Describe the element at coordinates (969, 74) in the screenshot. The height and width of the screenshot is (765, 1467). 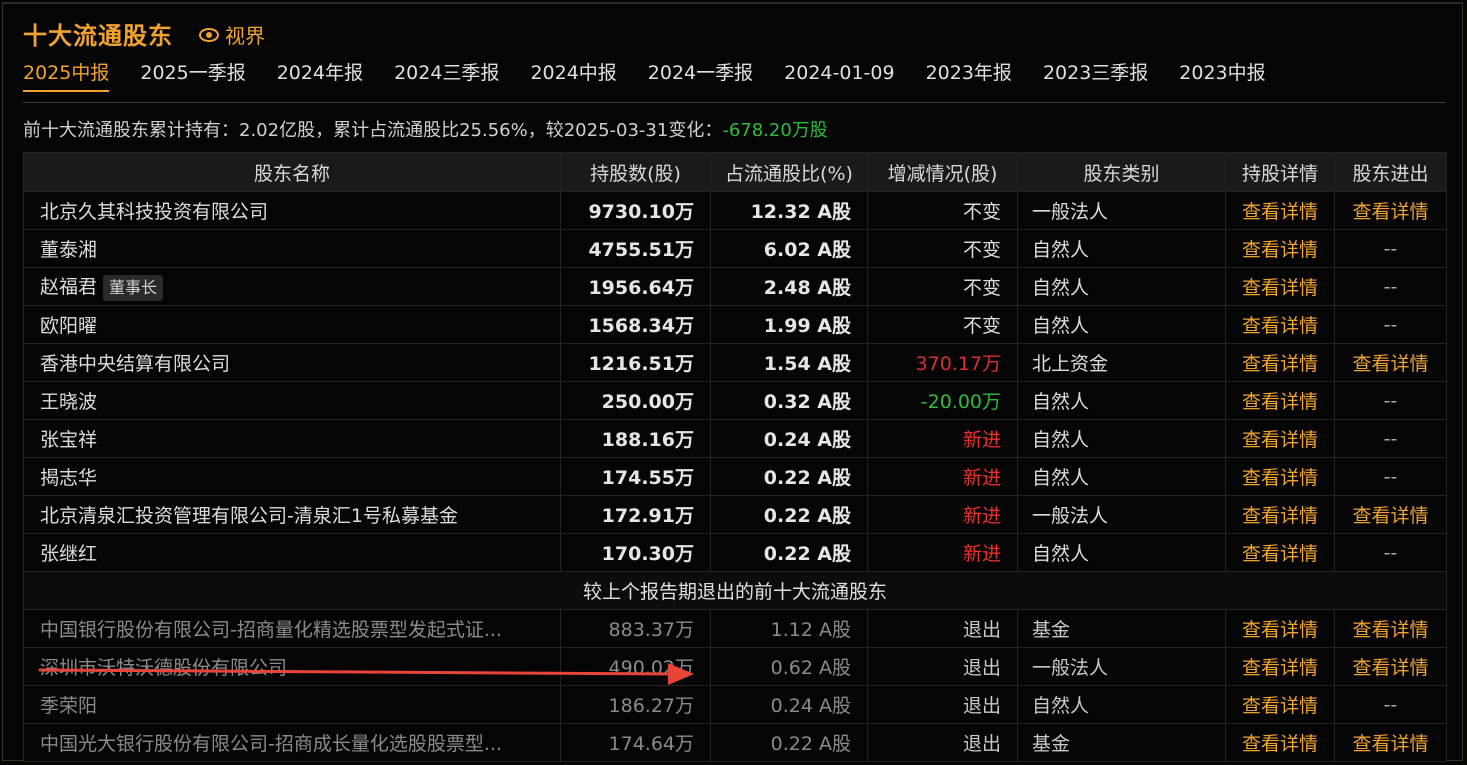
I see `tab-7: 2023年报` at that location.